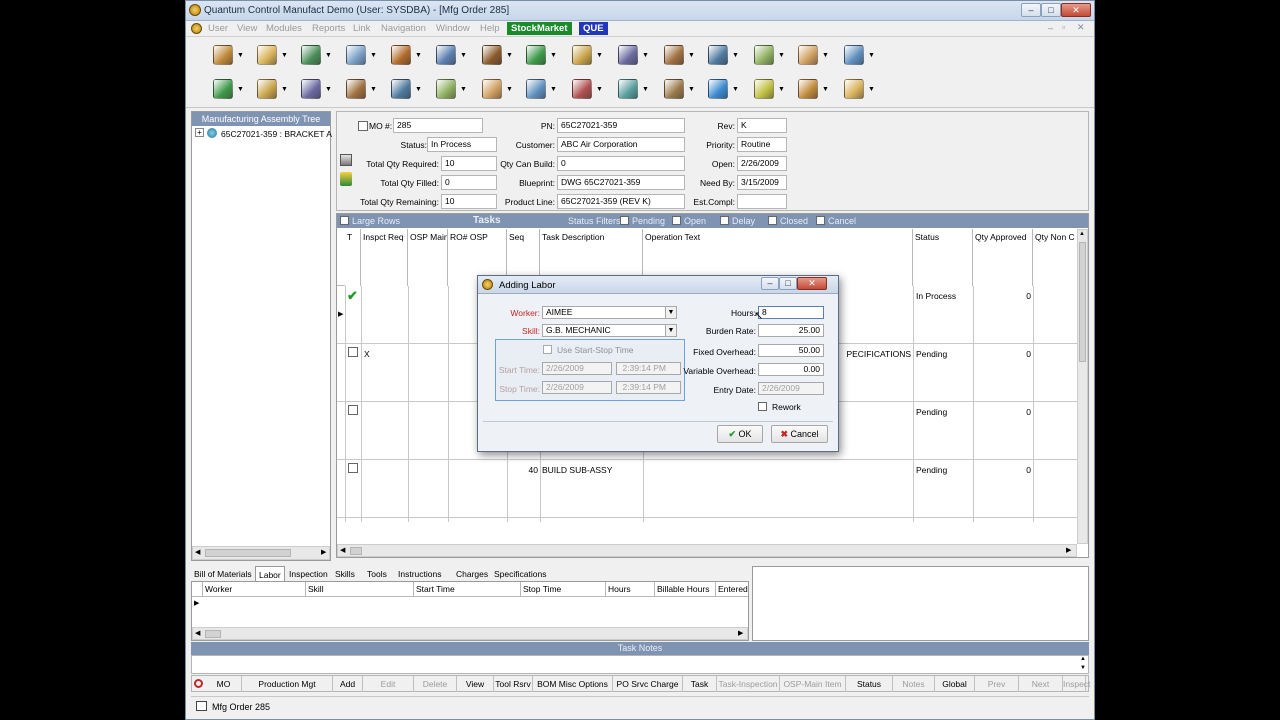 Image resolution: width=1280 pixels, height=720 pixels. Describe the element at coordinates (345, 574) in the screenshot. I see `tab-skills: Skills` at that location.